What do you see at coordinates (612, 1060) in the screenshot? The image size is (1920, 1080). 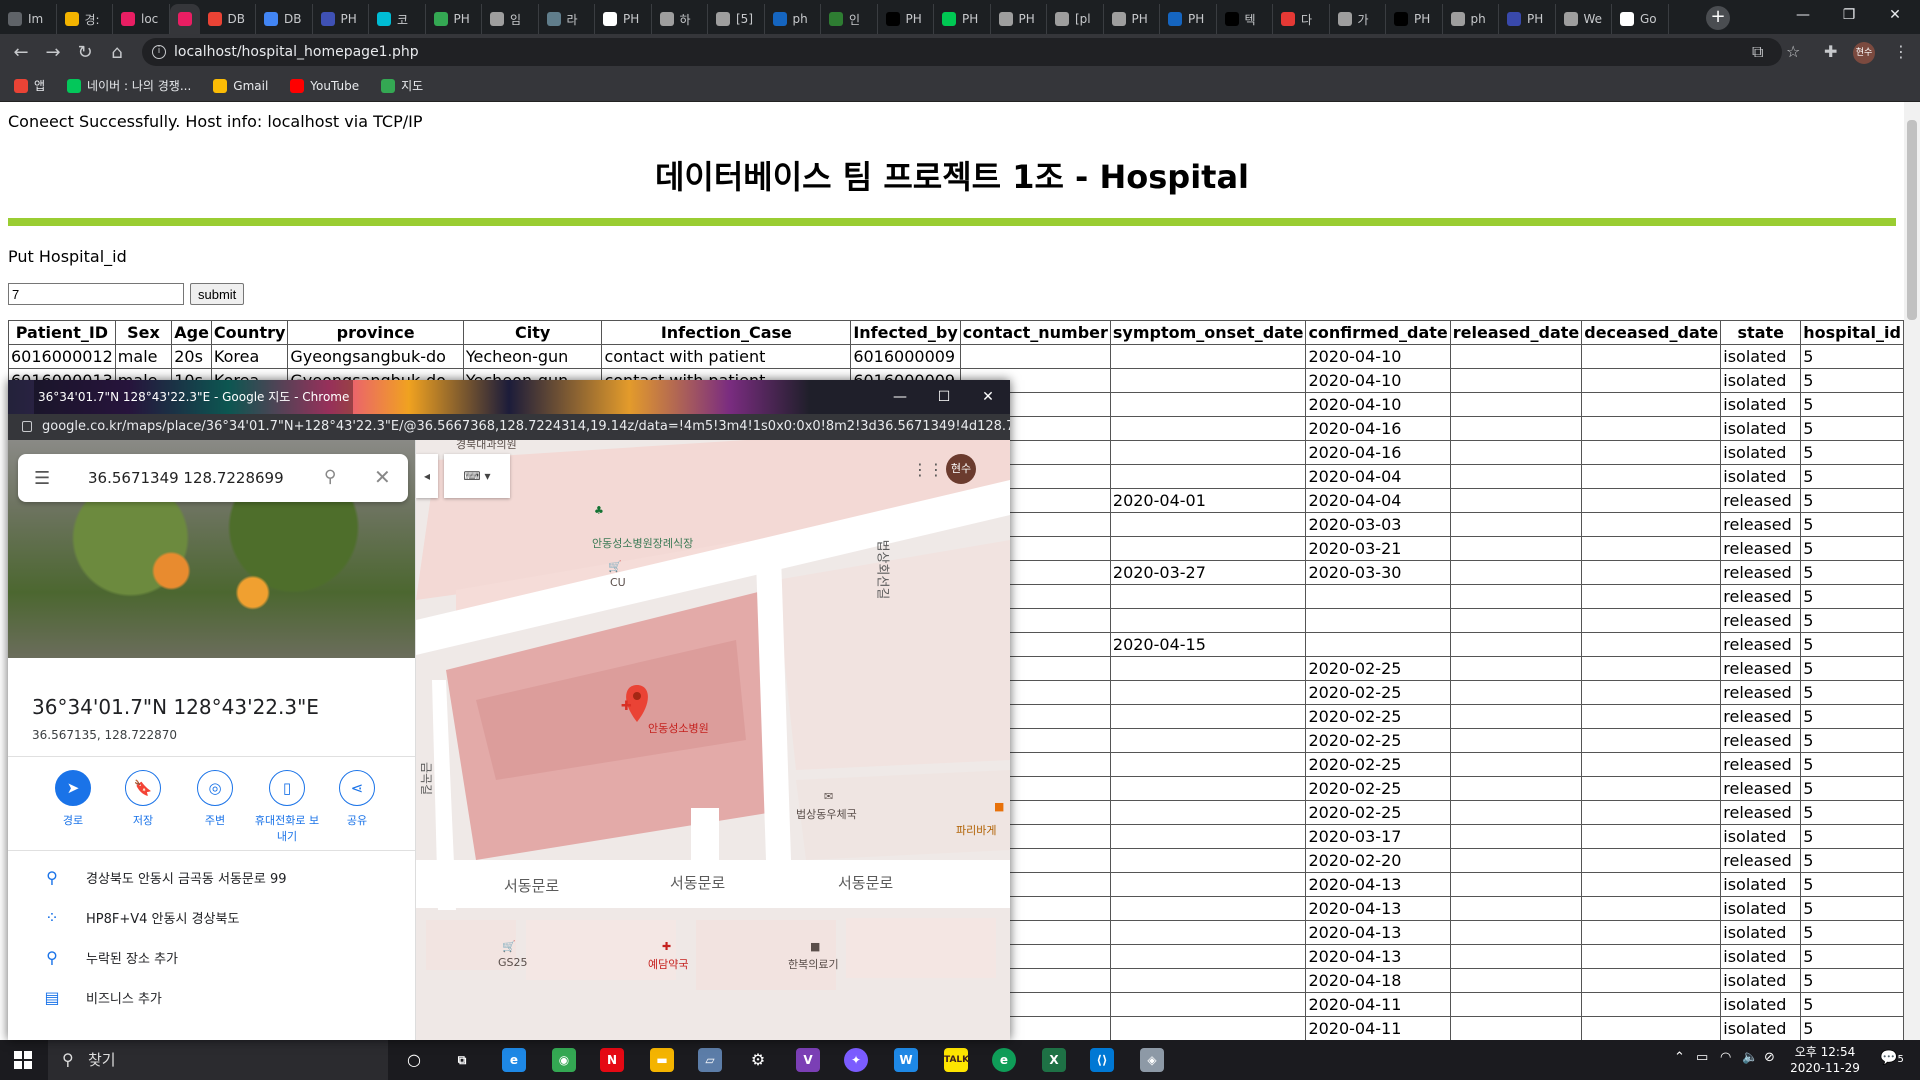 I see `netflix-icon: N` at bounding box center [612, 1060].